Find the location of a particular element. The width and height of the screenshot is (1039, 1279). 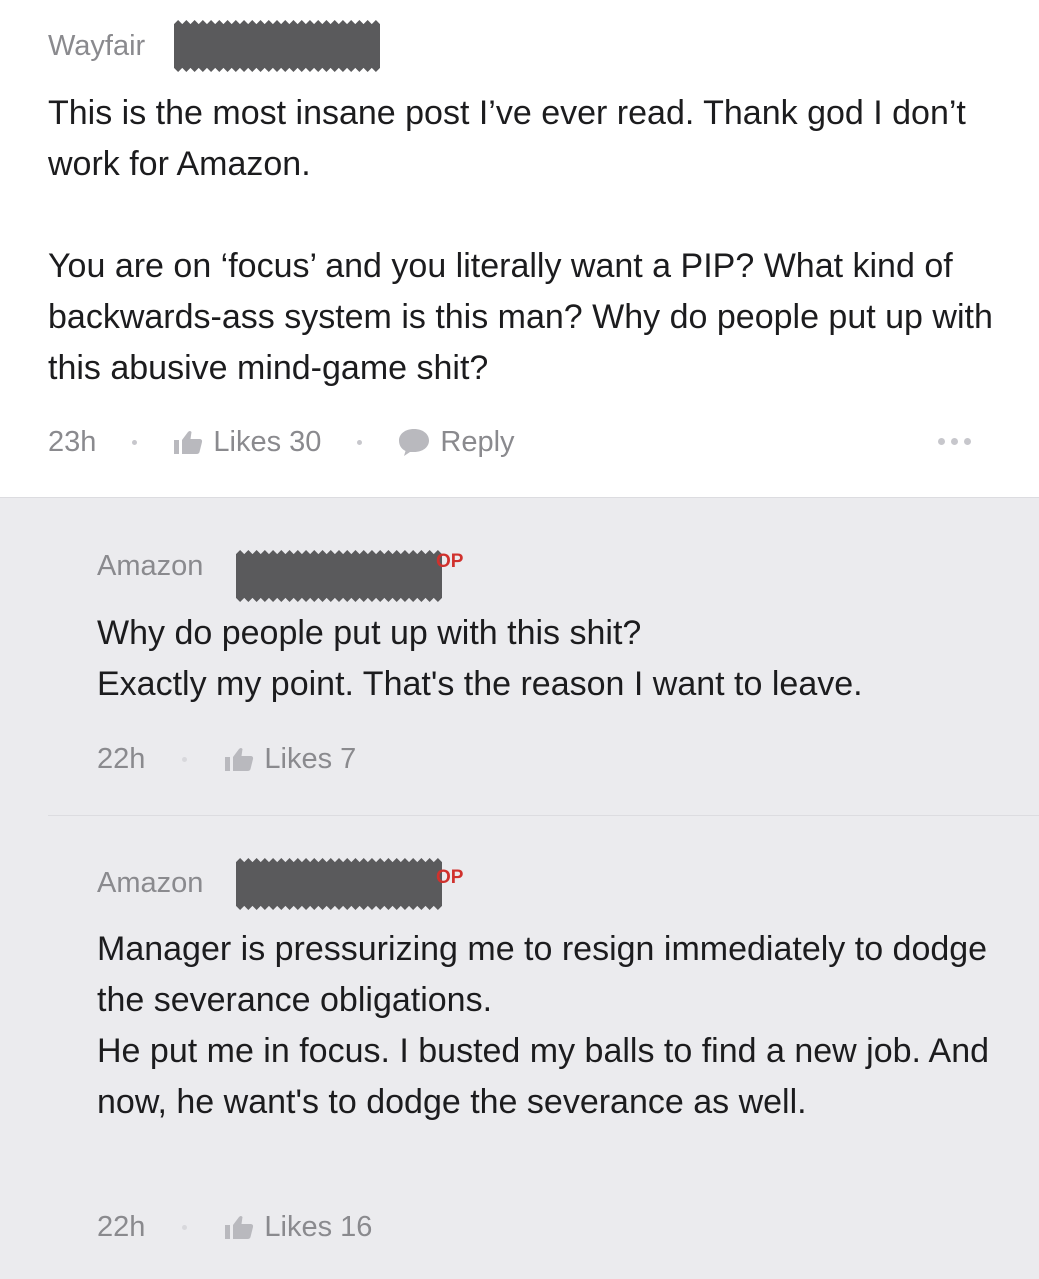

reply-meta: 22h Likes 7 is located at coordinates (226, 759).